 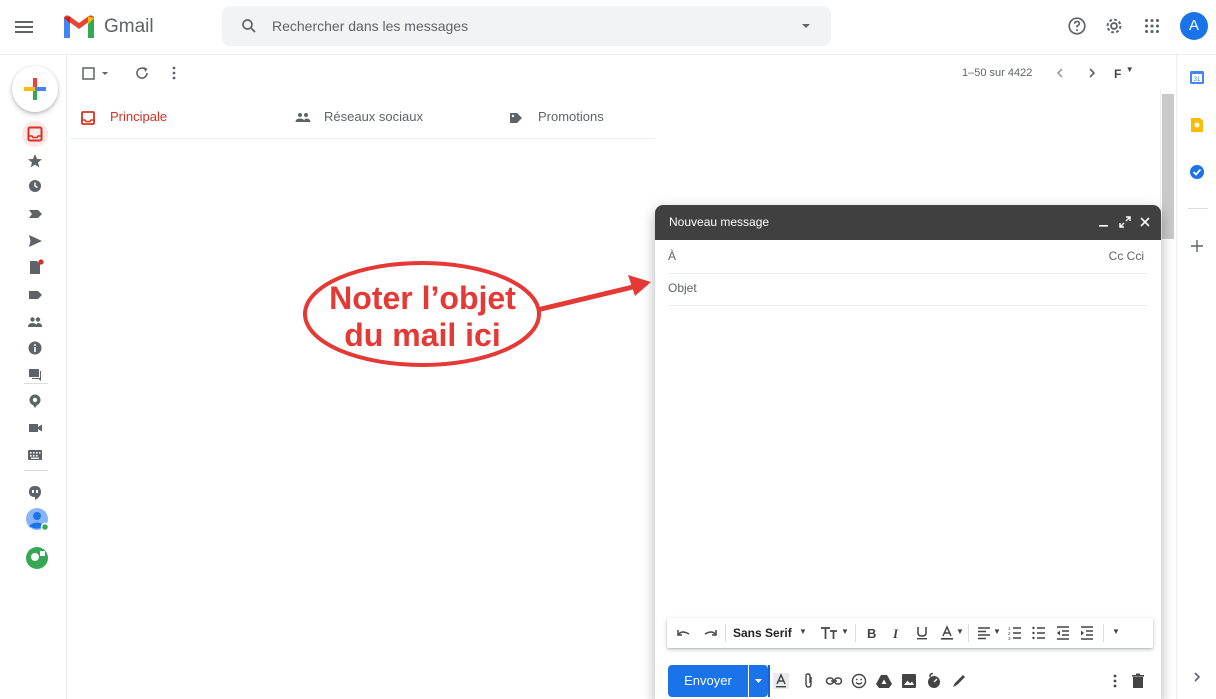 What do you see at coordinates (1092, 73) in the screenshot?
I see `next-page-icon` at bounding box center [1092, 73].